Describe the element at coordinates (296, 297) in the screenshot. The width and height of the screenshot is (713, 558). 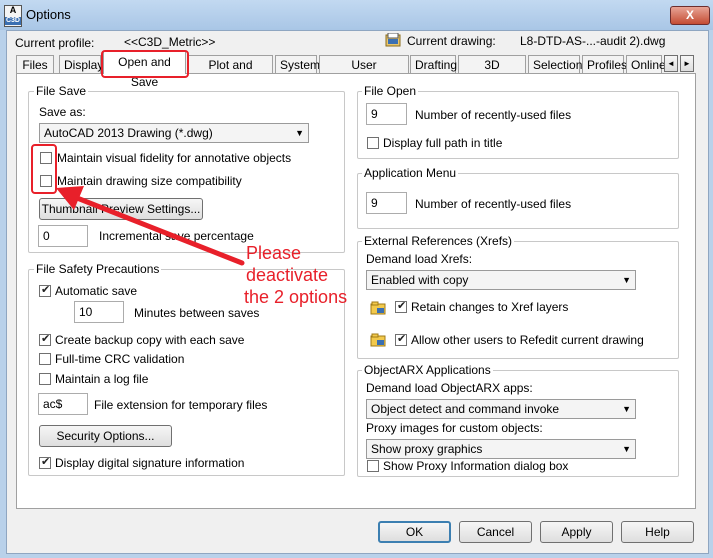
I see `annotation-line-3: the 2 options` at that location.